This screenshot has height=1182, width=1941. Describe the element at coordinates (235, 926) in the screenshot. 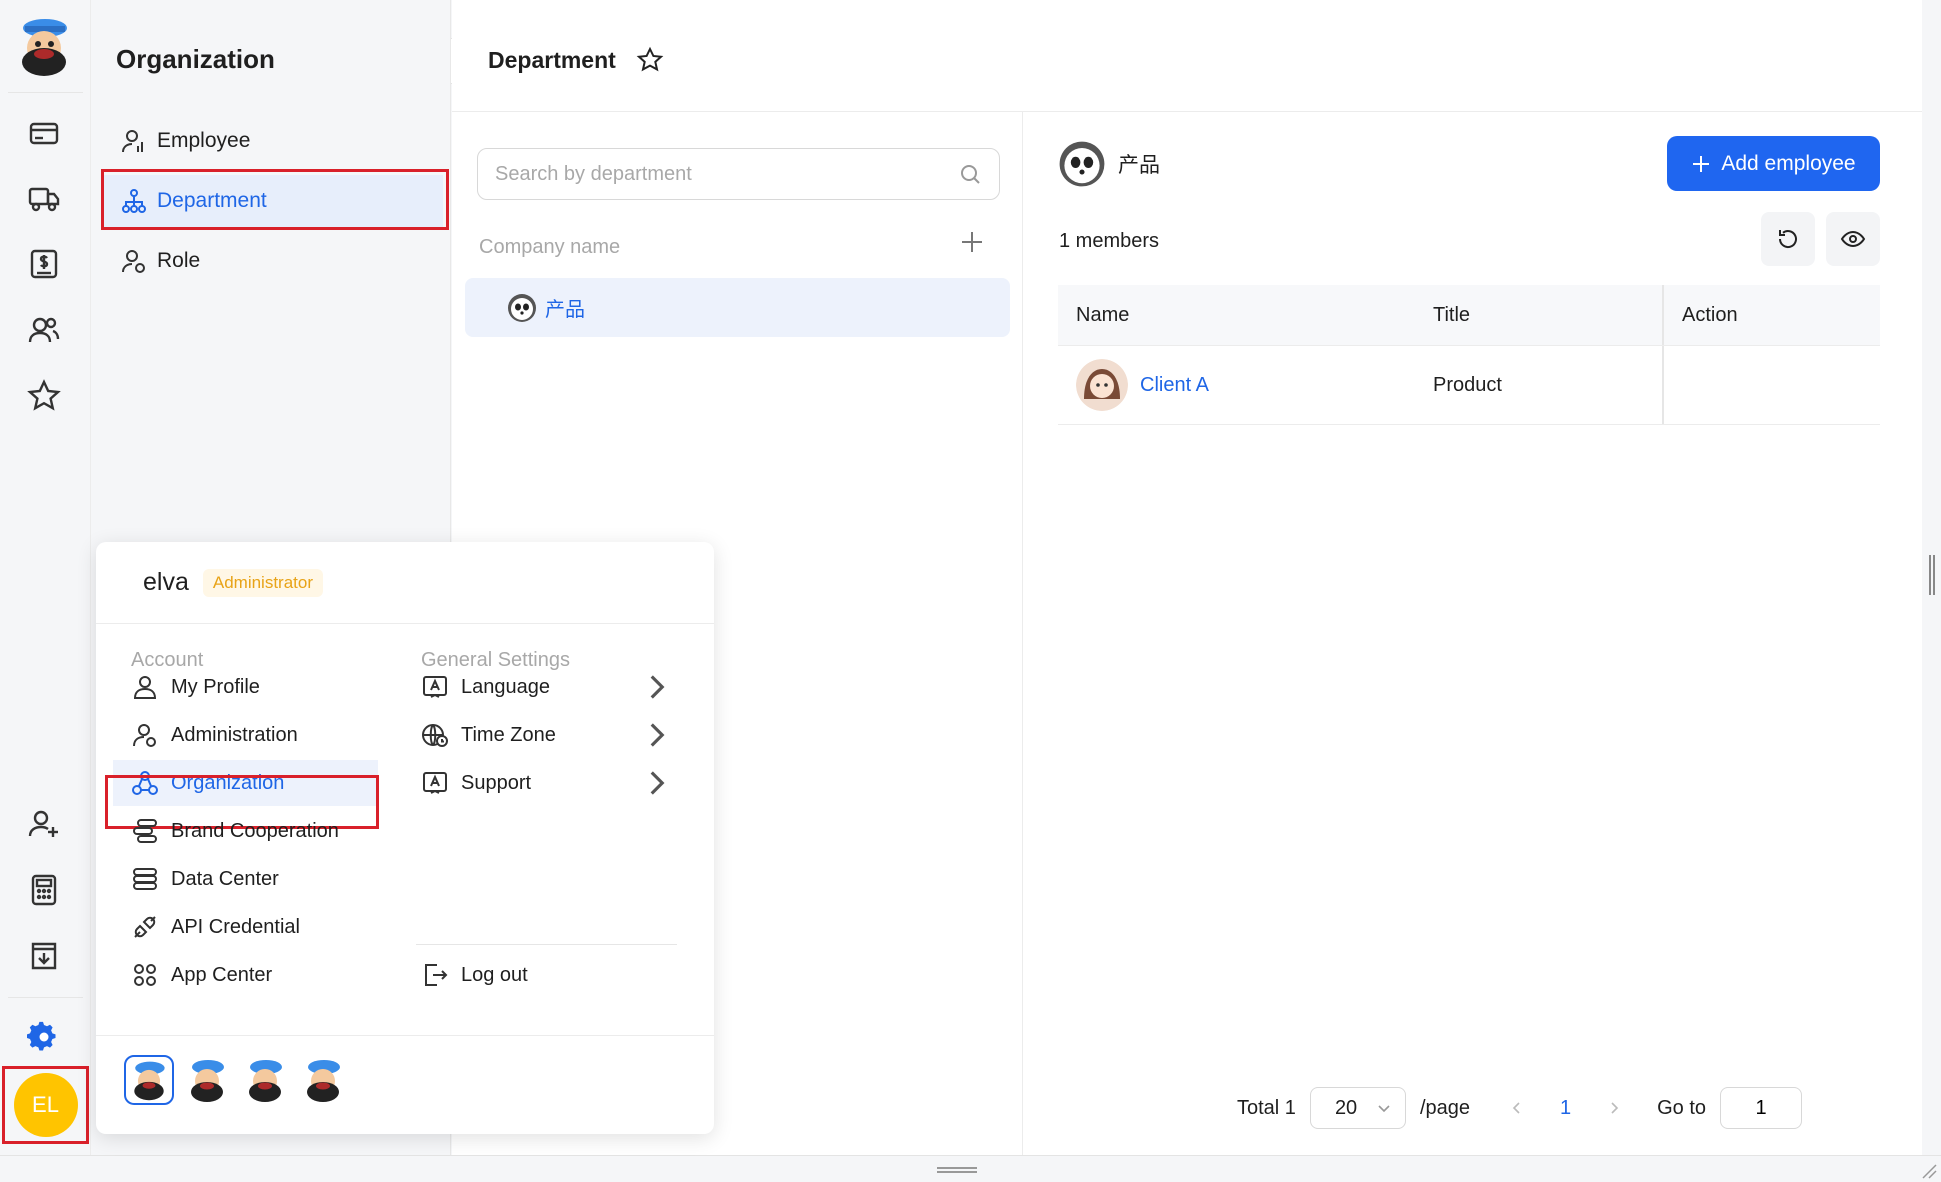

I see `menu-item-label: API Credential` at that location.